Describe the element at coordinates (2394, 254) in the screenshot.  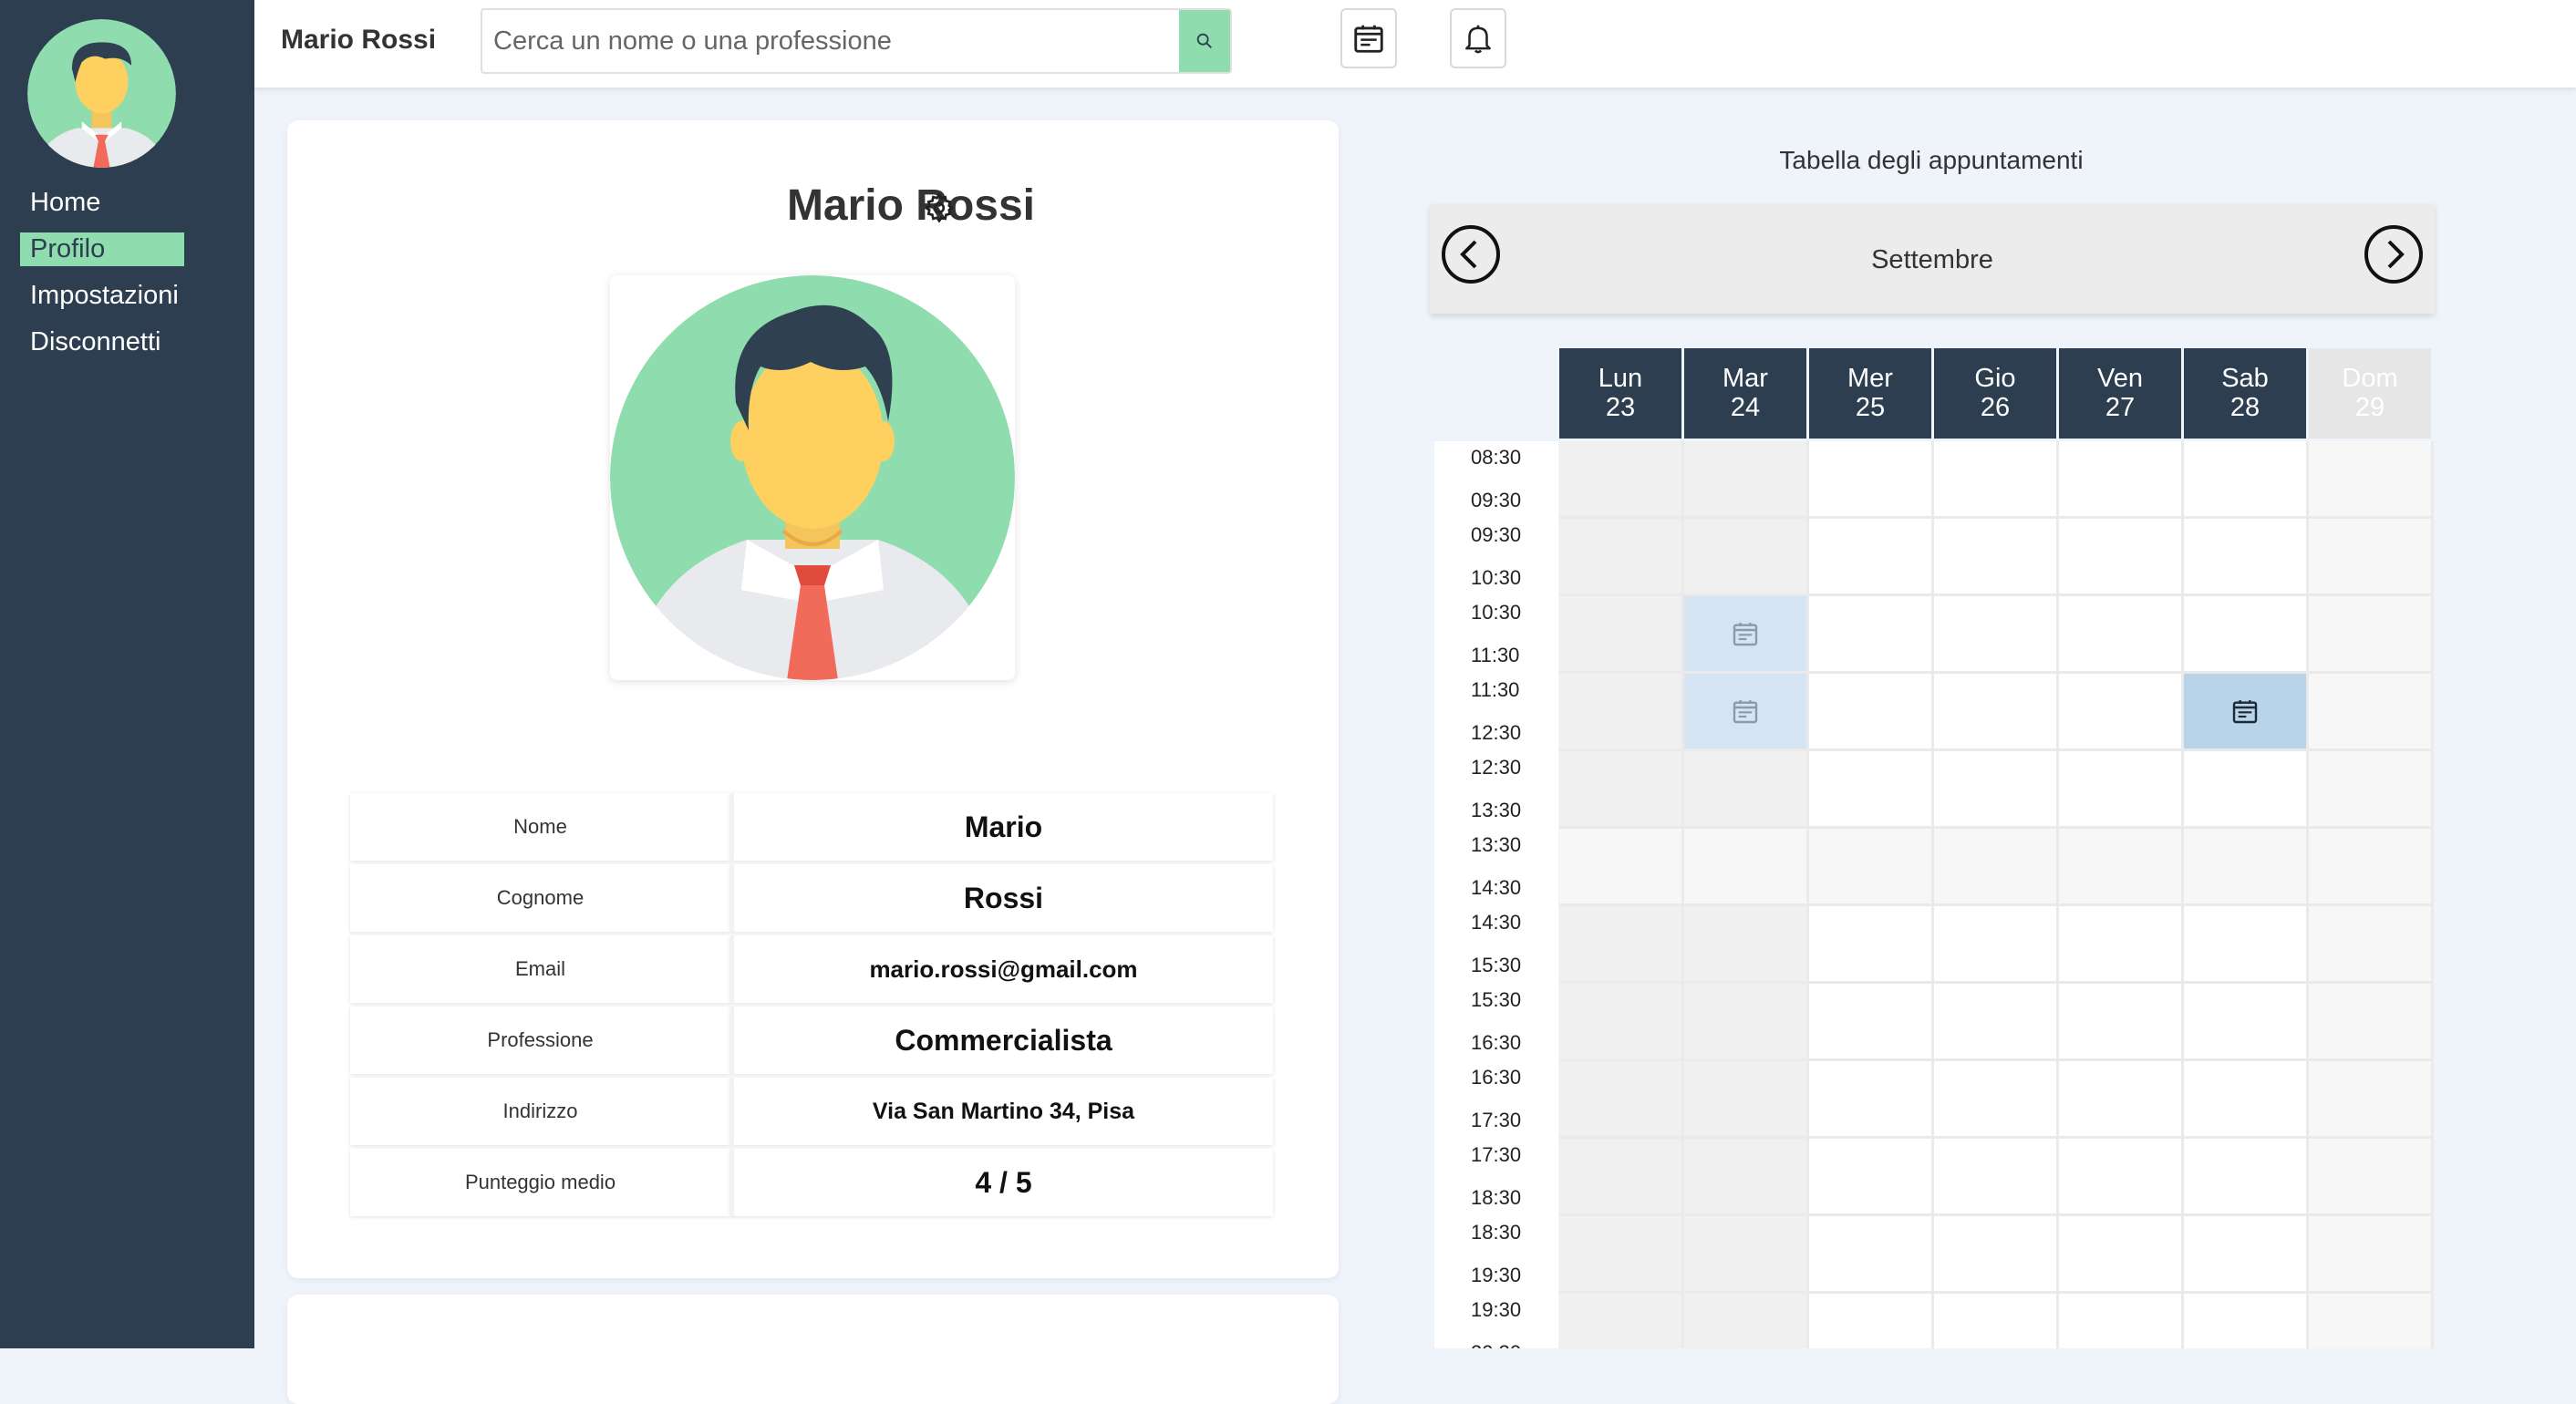
I see `chevron-right-icon` at that location.